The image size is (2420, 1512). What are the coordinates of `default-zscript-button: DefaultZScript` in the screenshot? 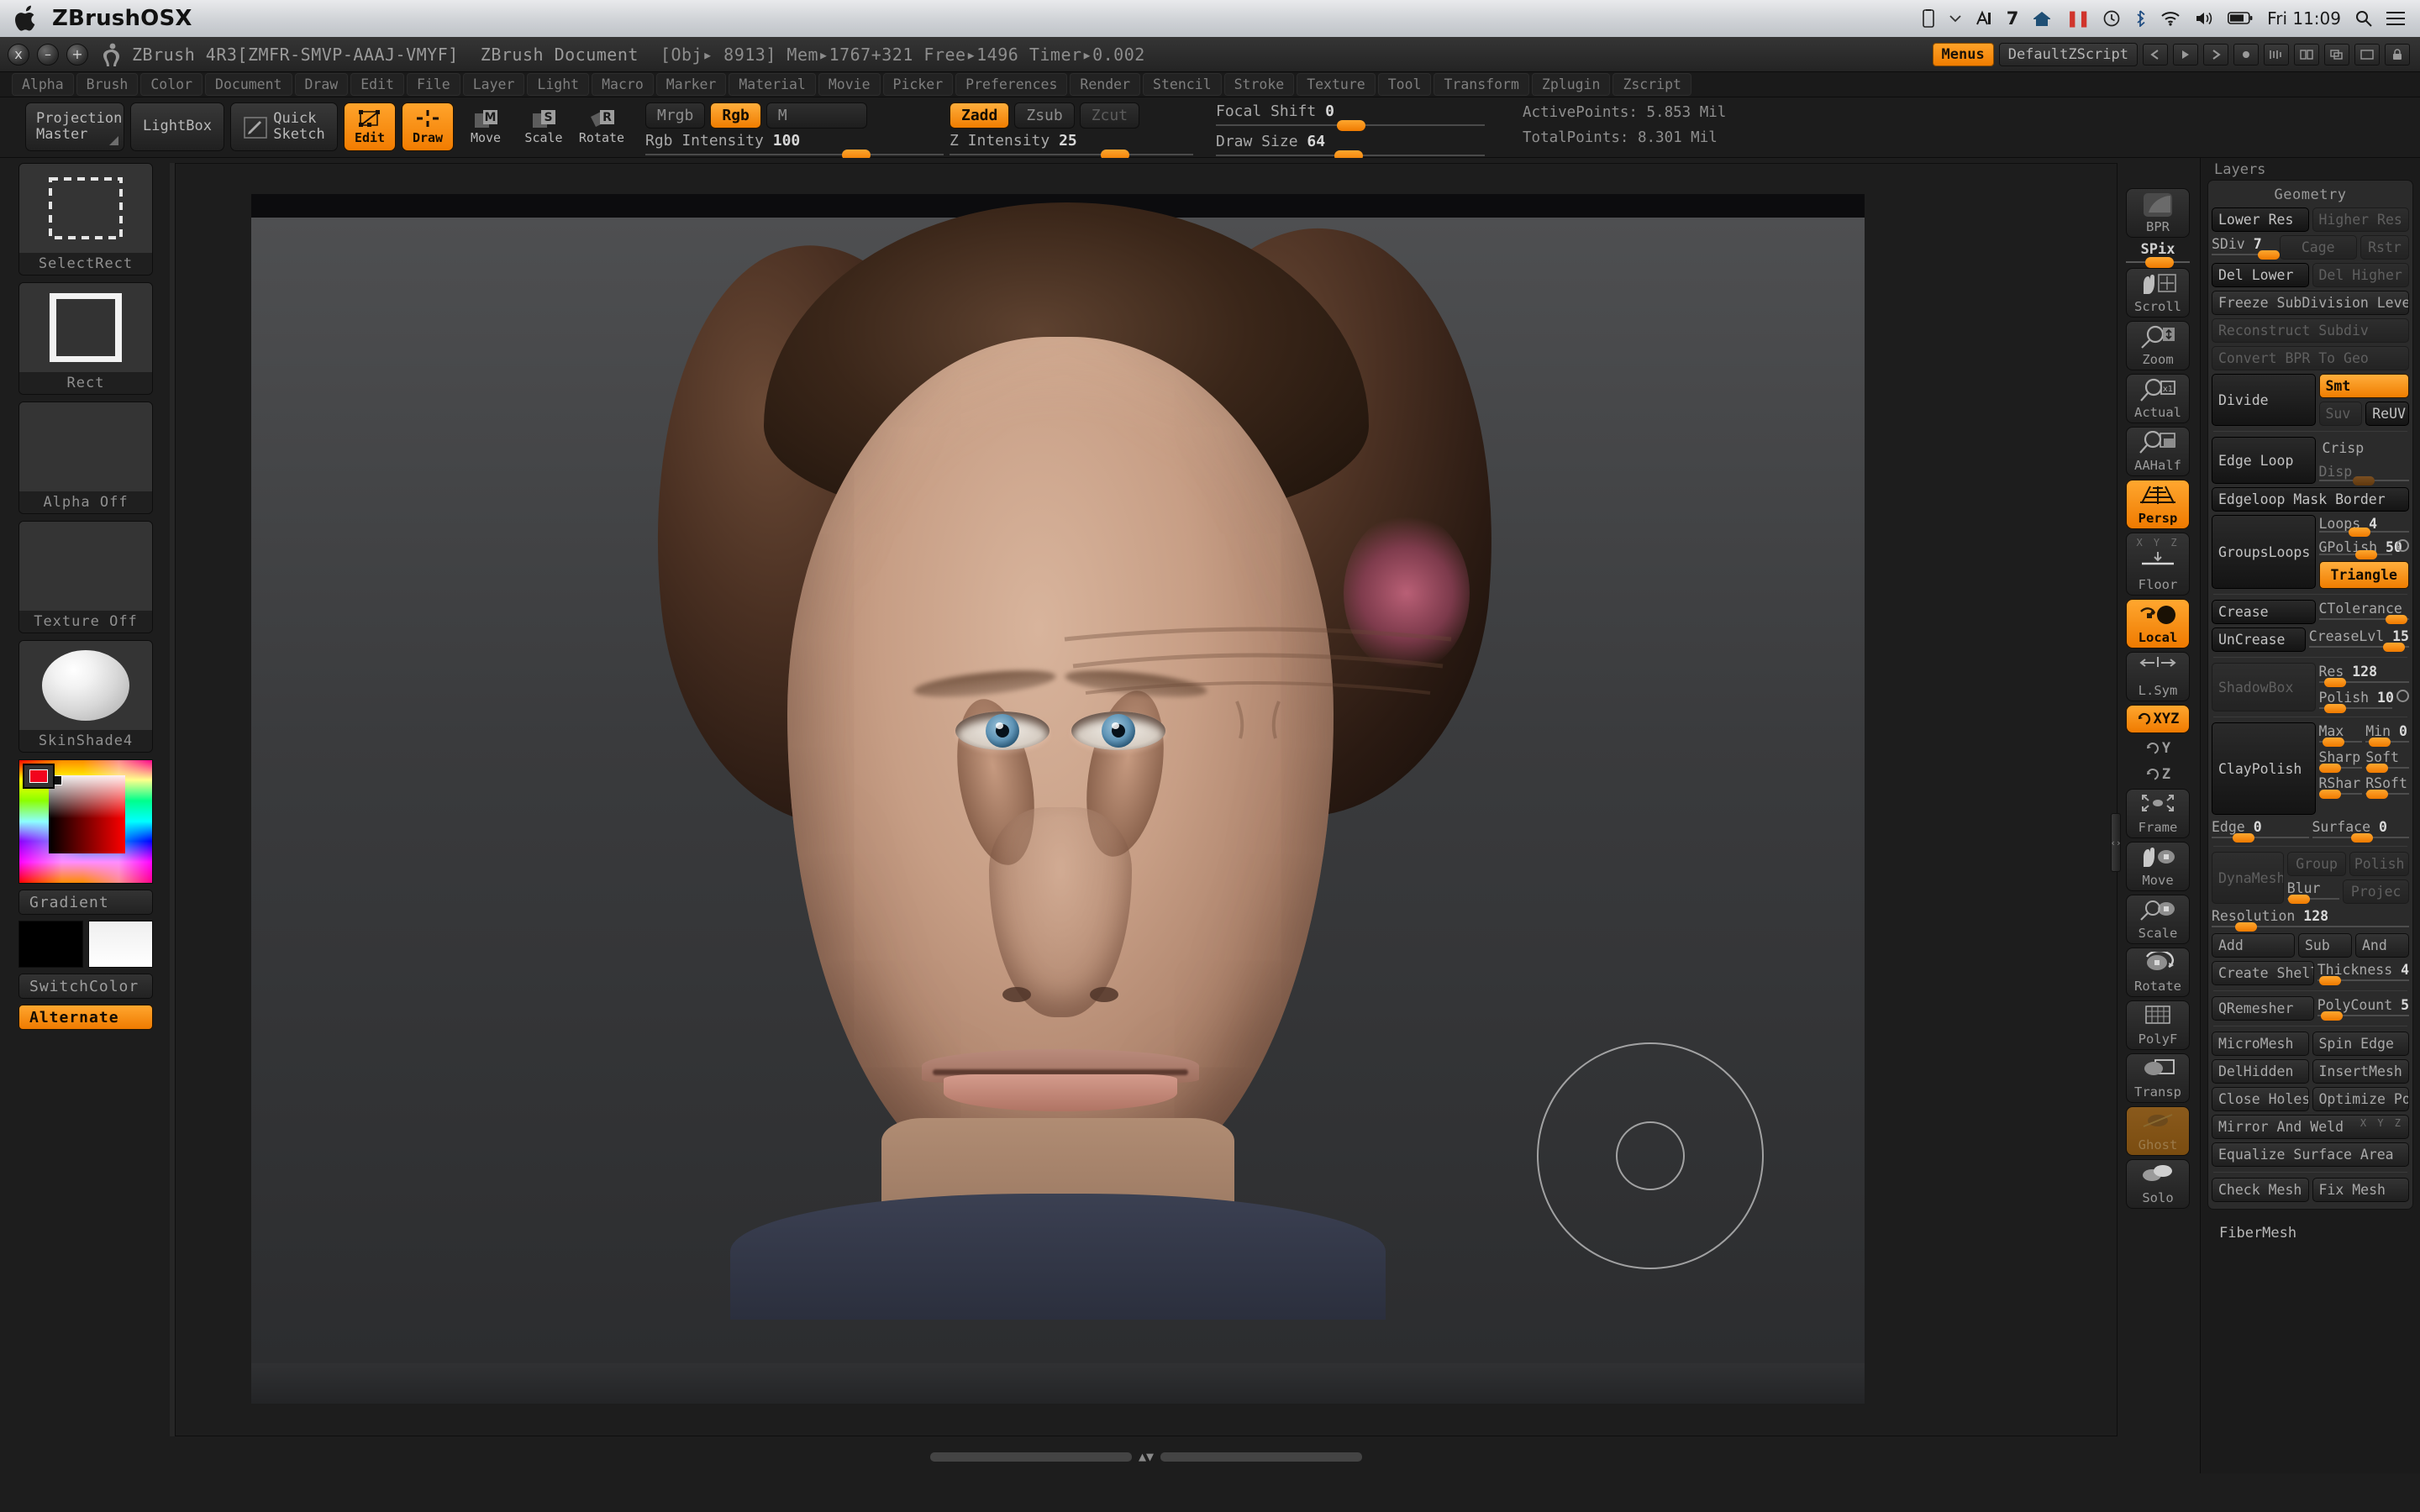 It's located at (2068, 54).